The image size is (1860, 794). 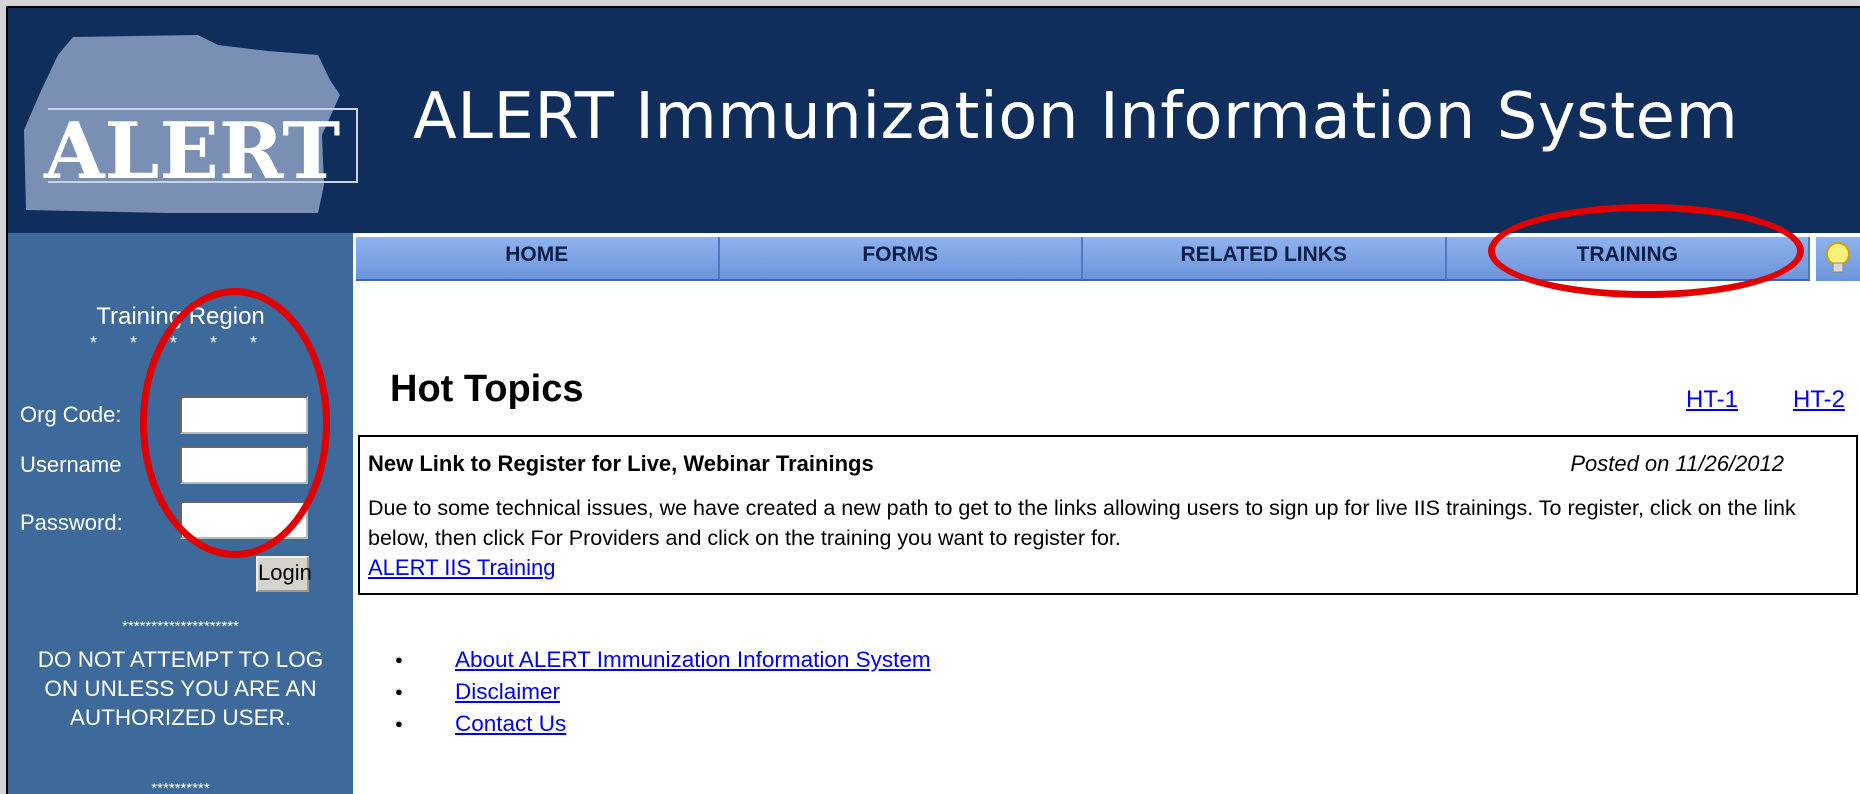 I want to click on password-label: Password:, so click(x=71, y=522).